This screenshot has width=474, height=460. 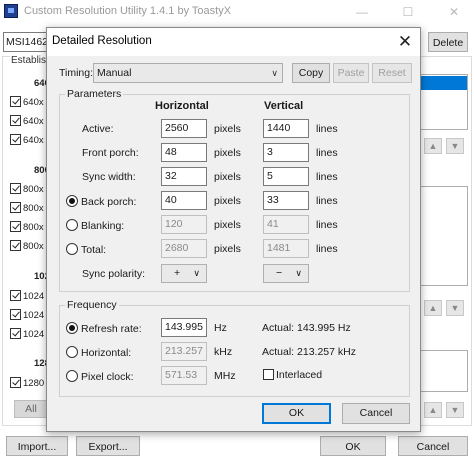 I want to click on app-icon, so click(x=11, y=11).